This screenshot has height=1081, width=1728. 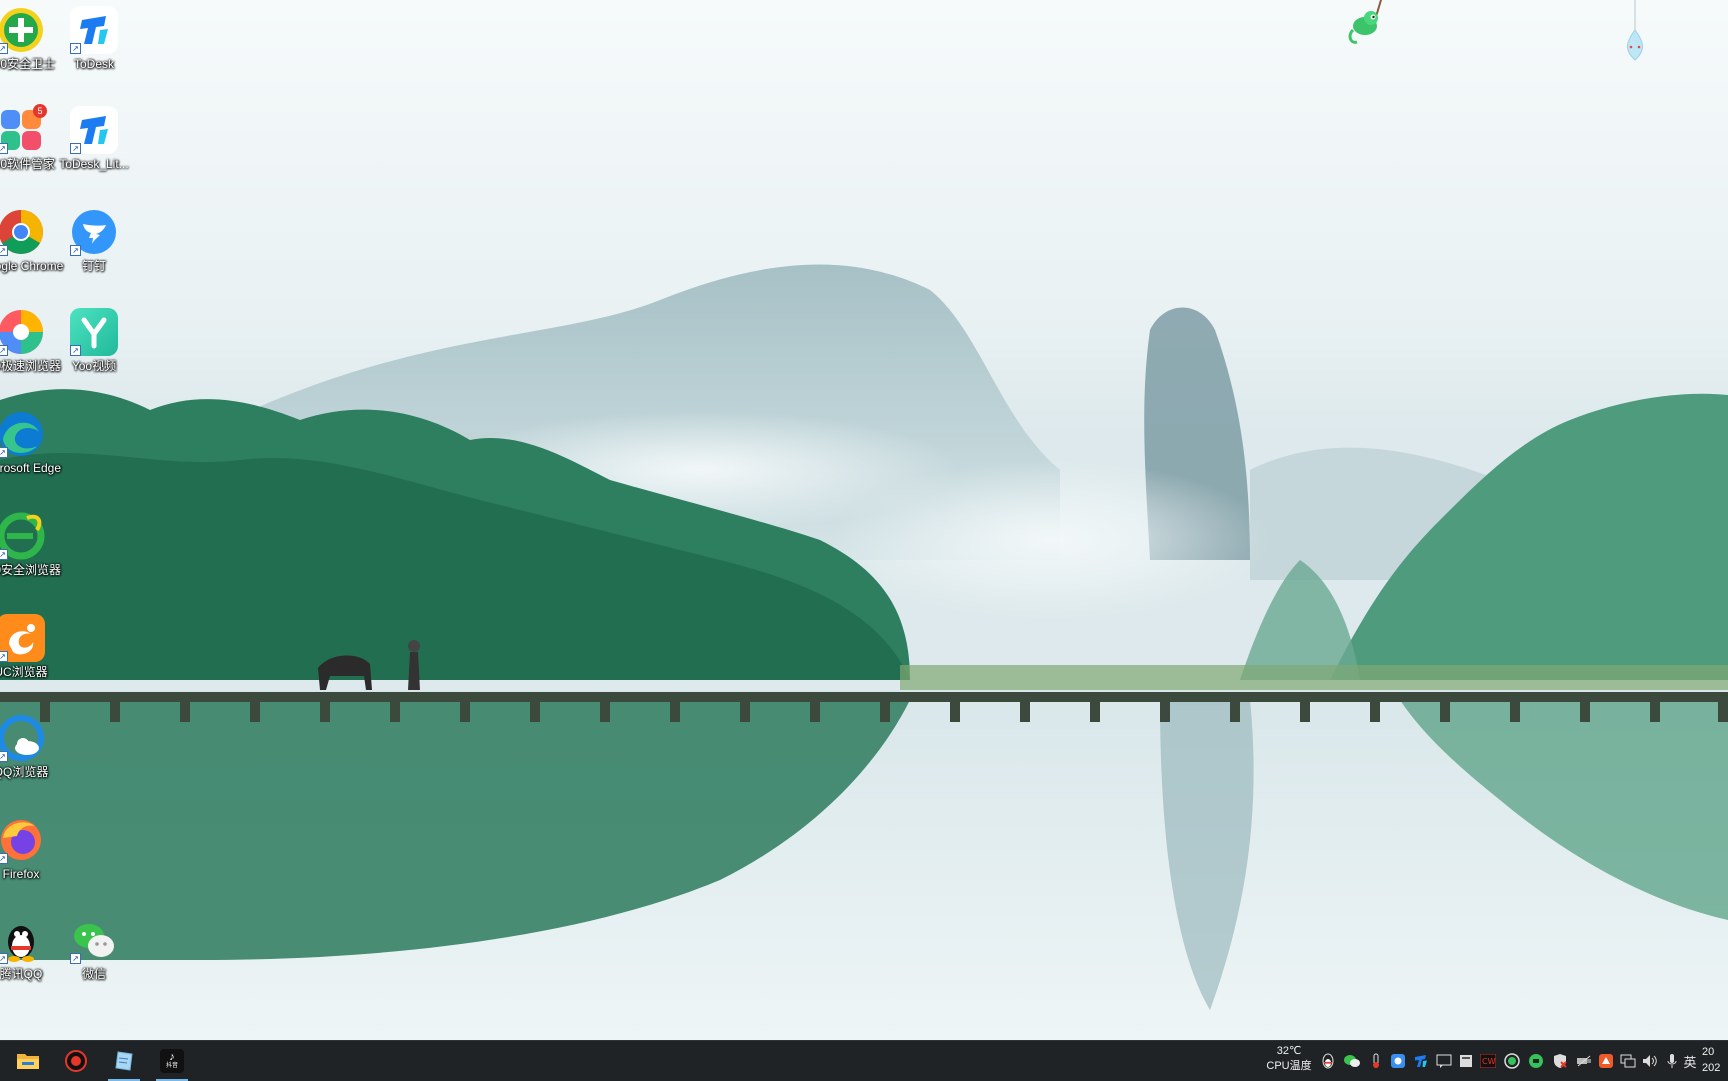 I want to click on chameleon-widget-icon, so click(x=1369, y=26).